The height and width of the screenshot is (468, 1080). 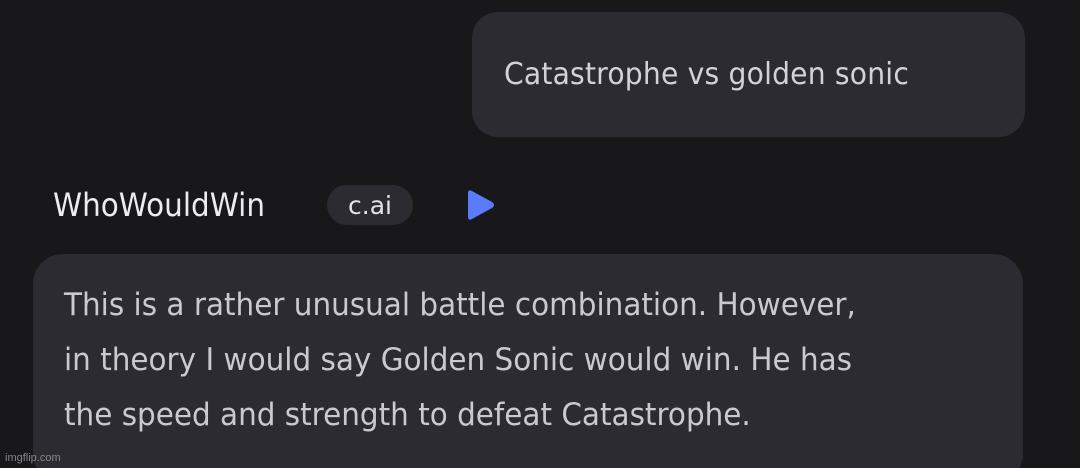 I want to click on play-icon, so click(x=480, y=205).